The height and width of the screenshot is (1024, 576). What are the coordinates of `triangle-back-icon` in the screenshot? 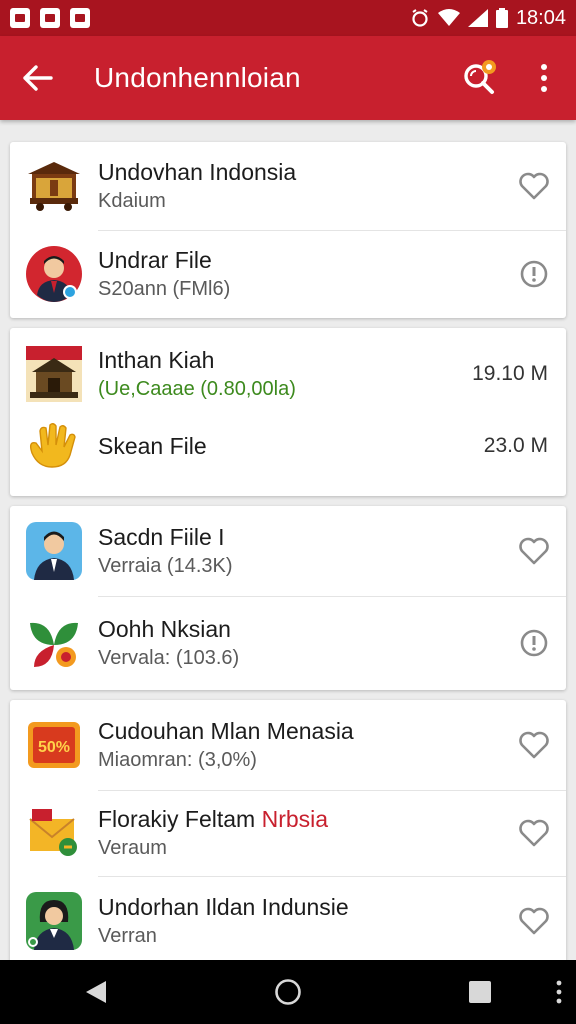 It's located at (96, 992).